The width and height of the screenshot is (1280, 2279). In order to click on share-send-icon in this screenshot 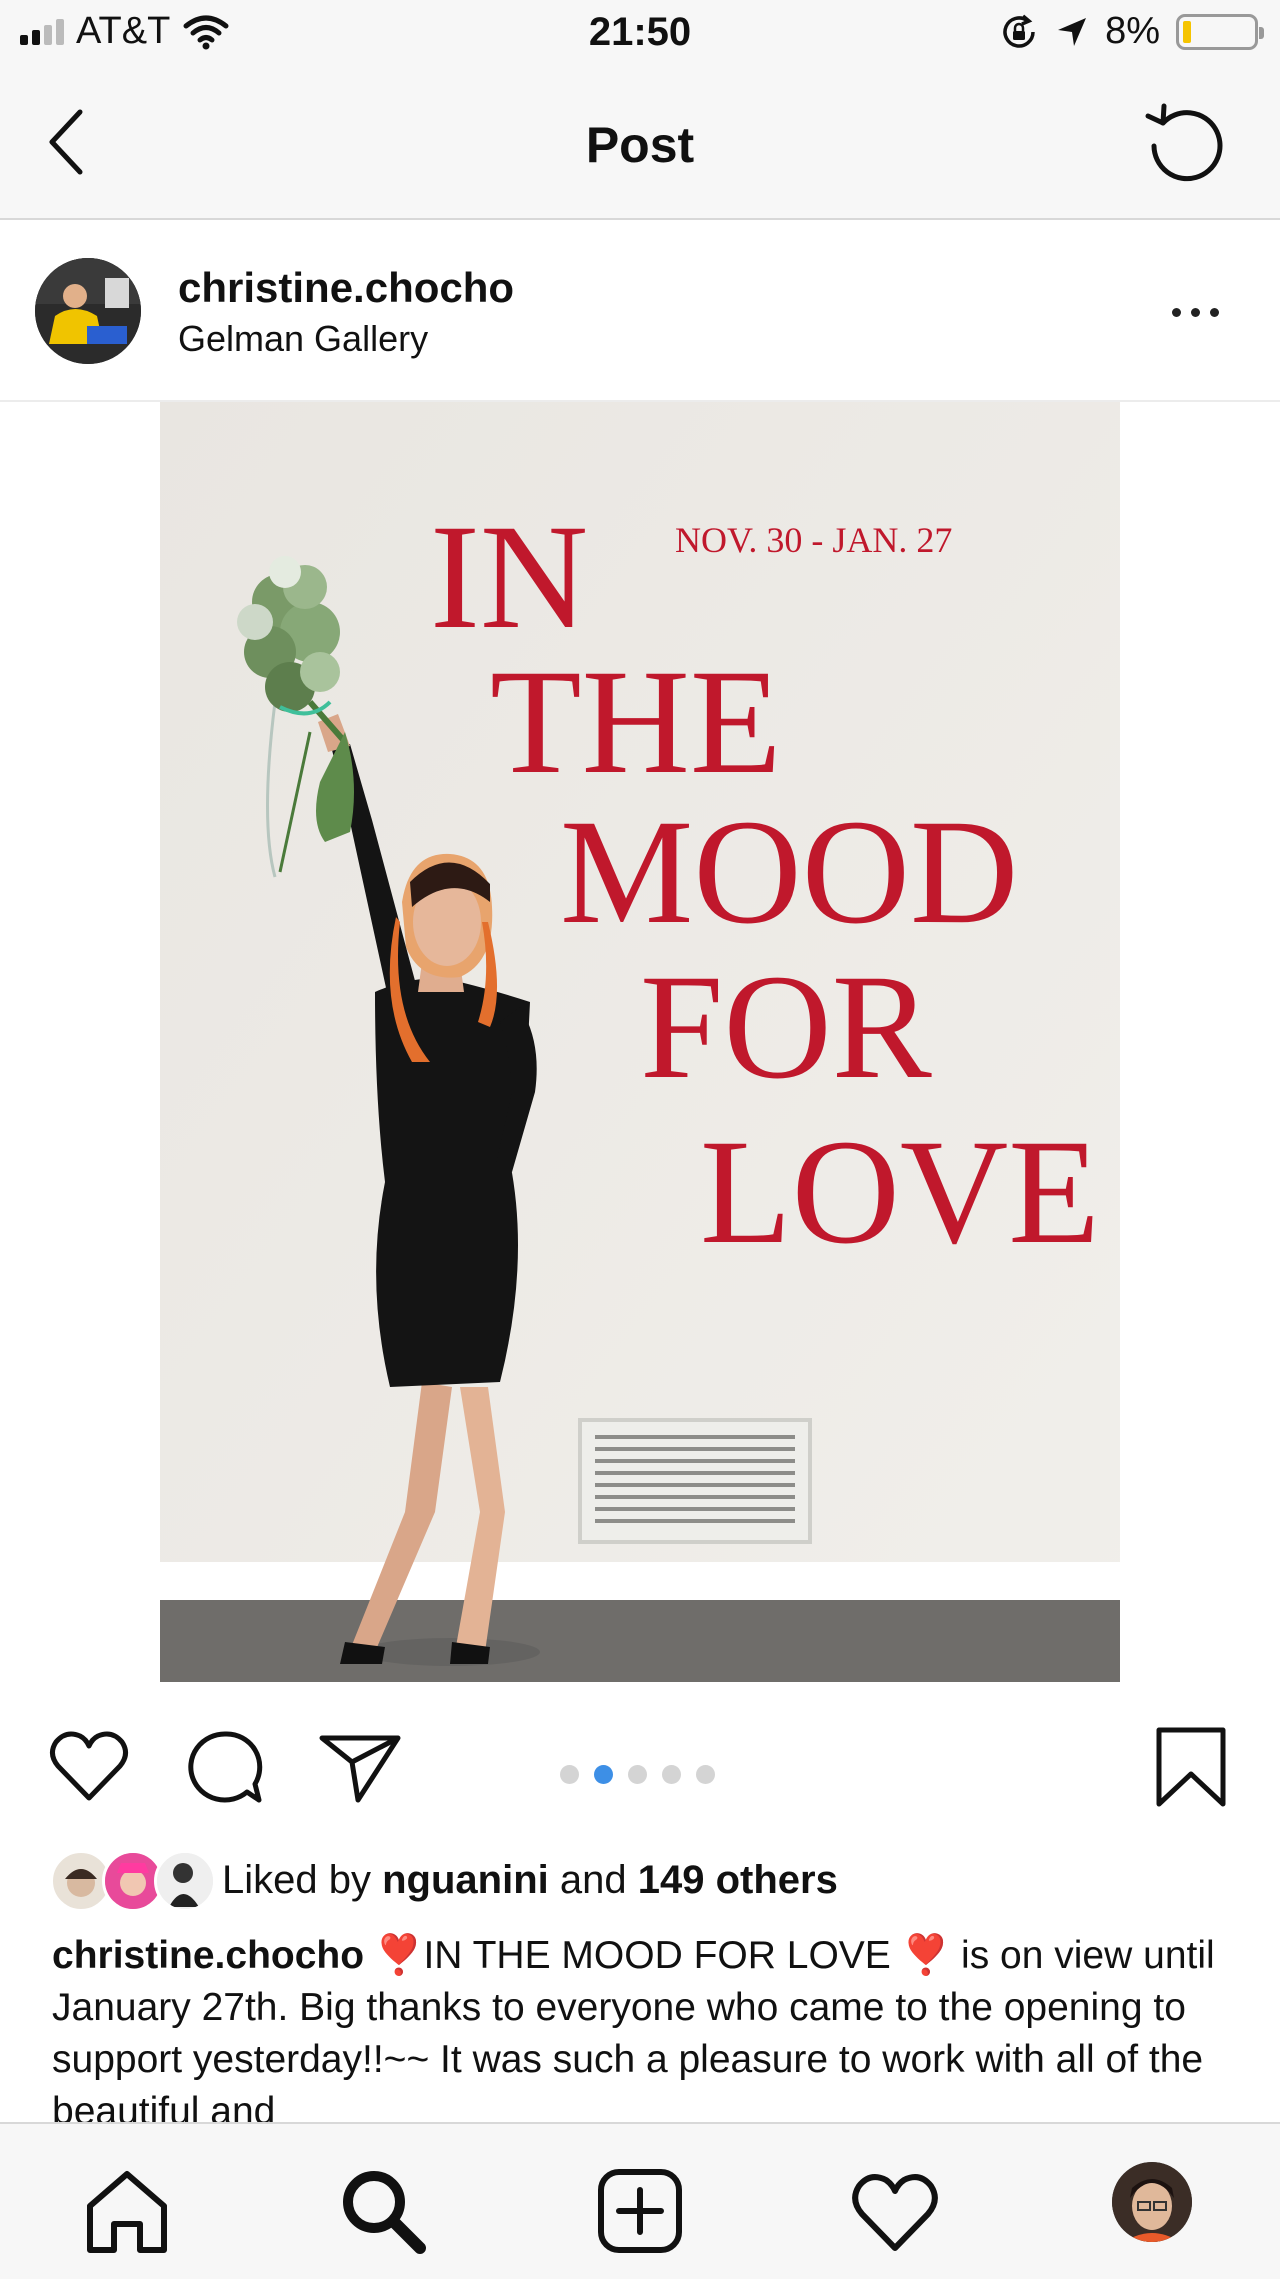, I will do `click(360, 1767)`.